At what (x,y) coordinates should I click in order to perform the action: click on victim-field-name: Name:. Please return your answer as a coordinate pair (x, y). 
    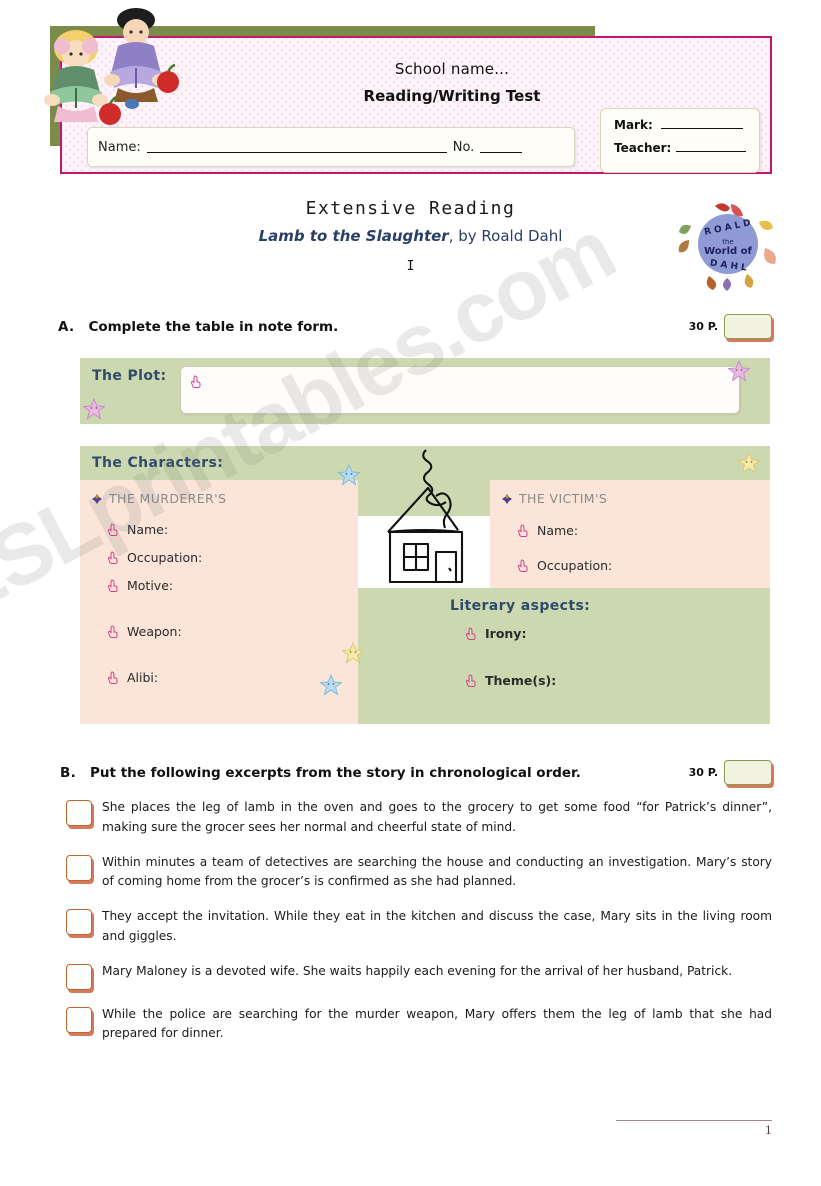
    Looking at the image, I should click on (558, 530).